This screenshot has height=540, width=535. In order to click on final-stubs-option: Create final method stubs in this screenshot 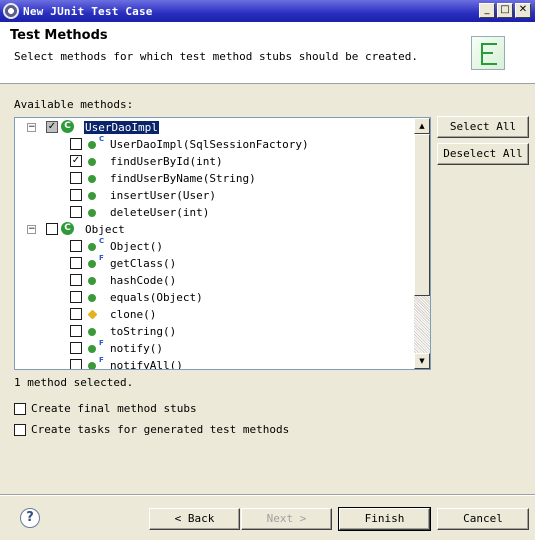, I will do `click(105, 408)`.